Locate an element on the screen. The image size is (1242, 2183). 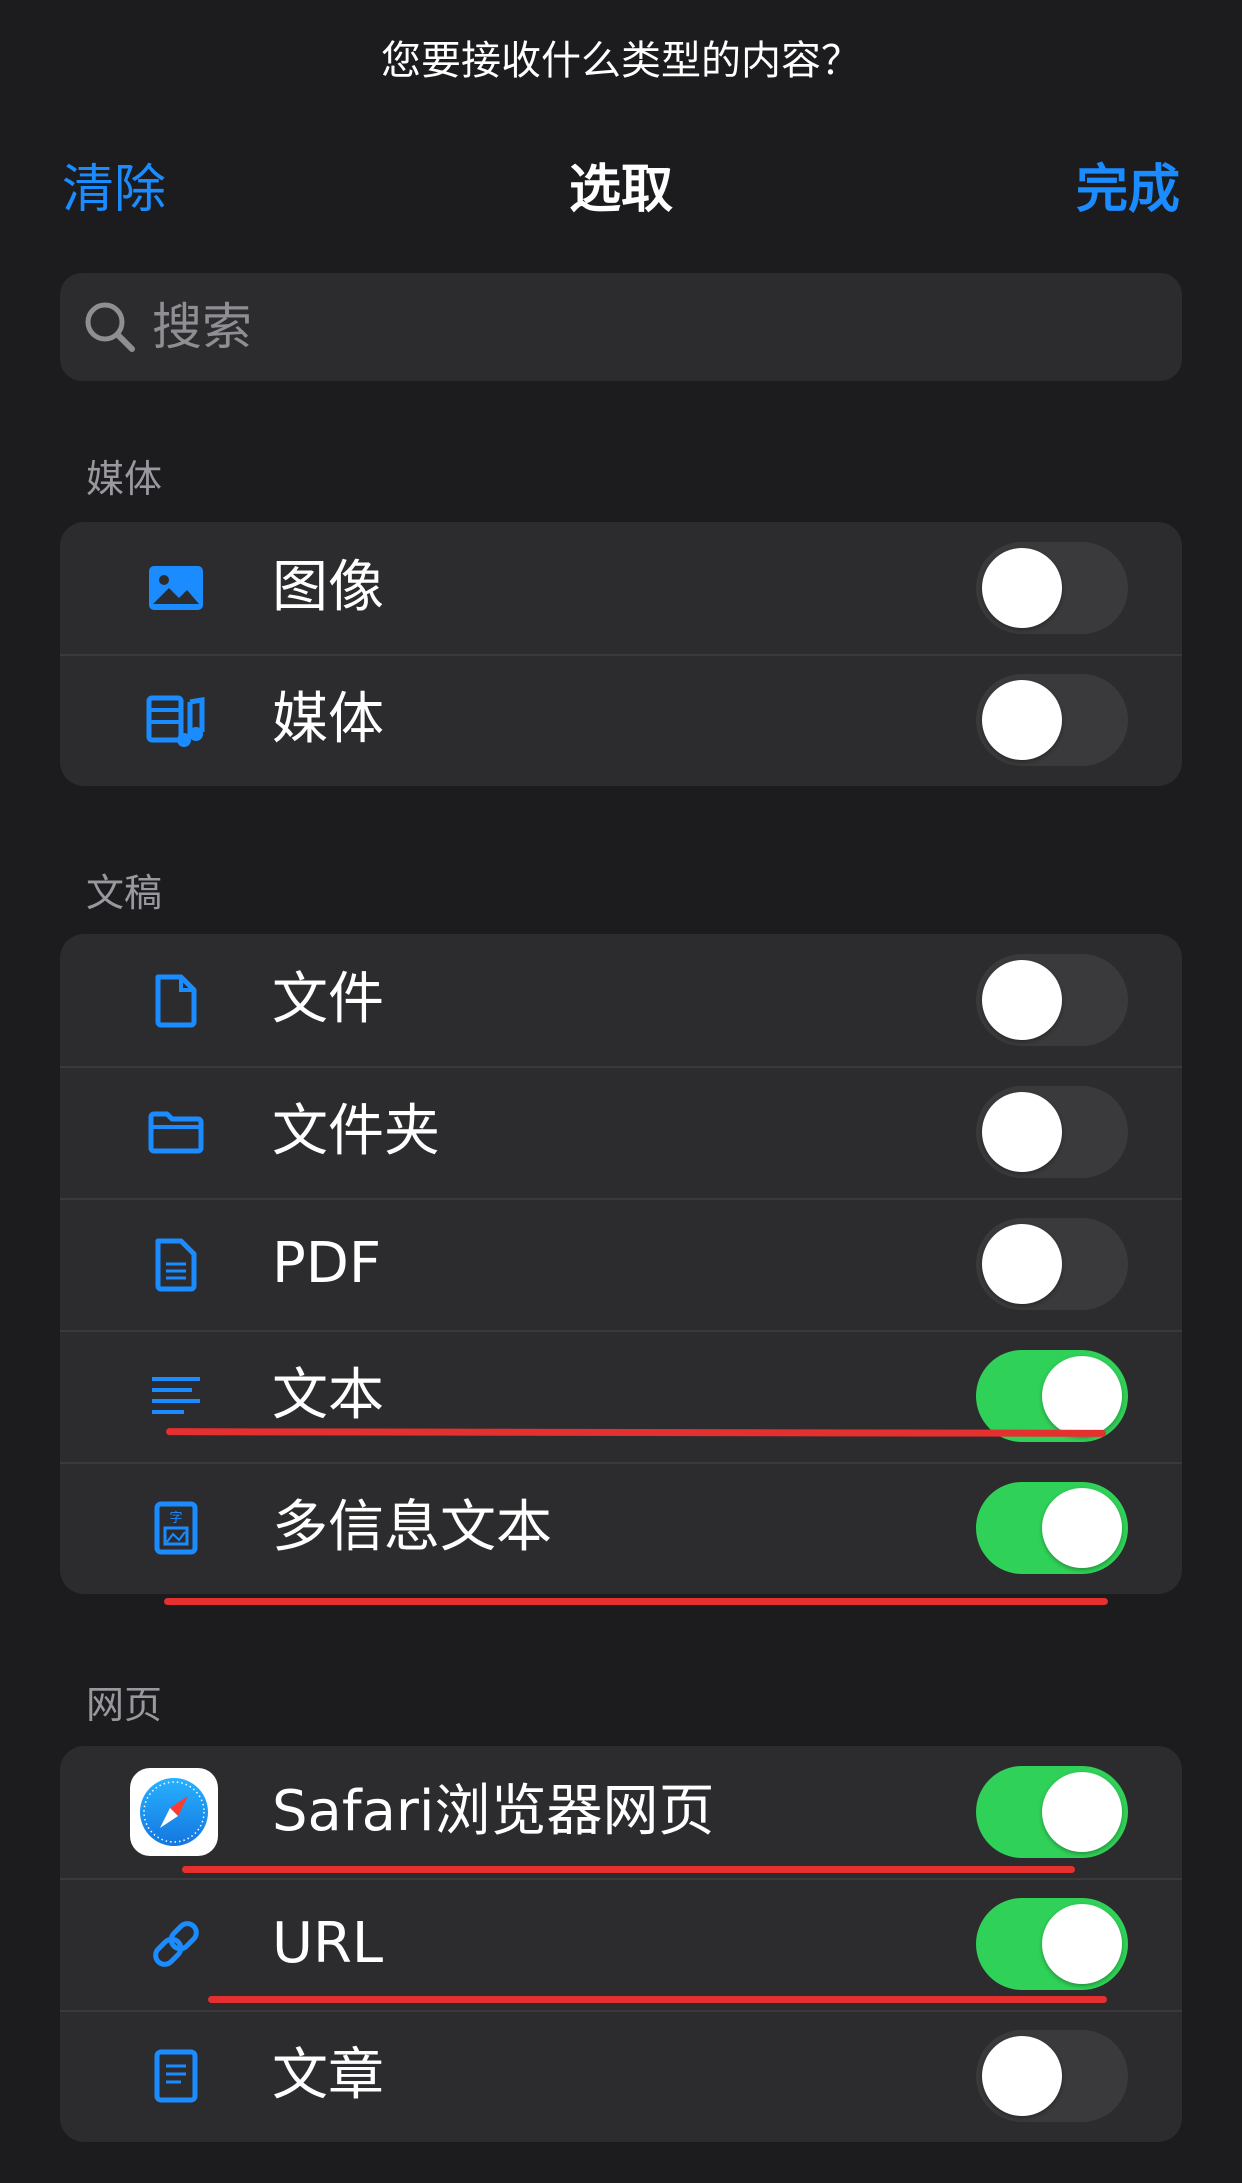
annotation-underline-rich-text is located at coordinates (636, 1601).